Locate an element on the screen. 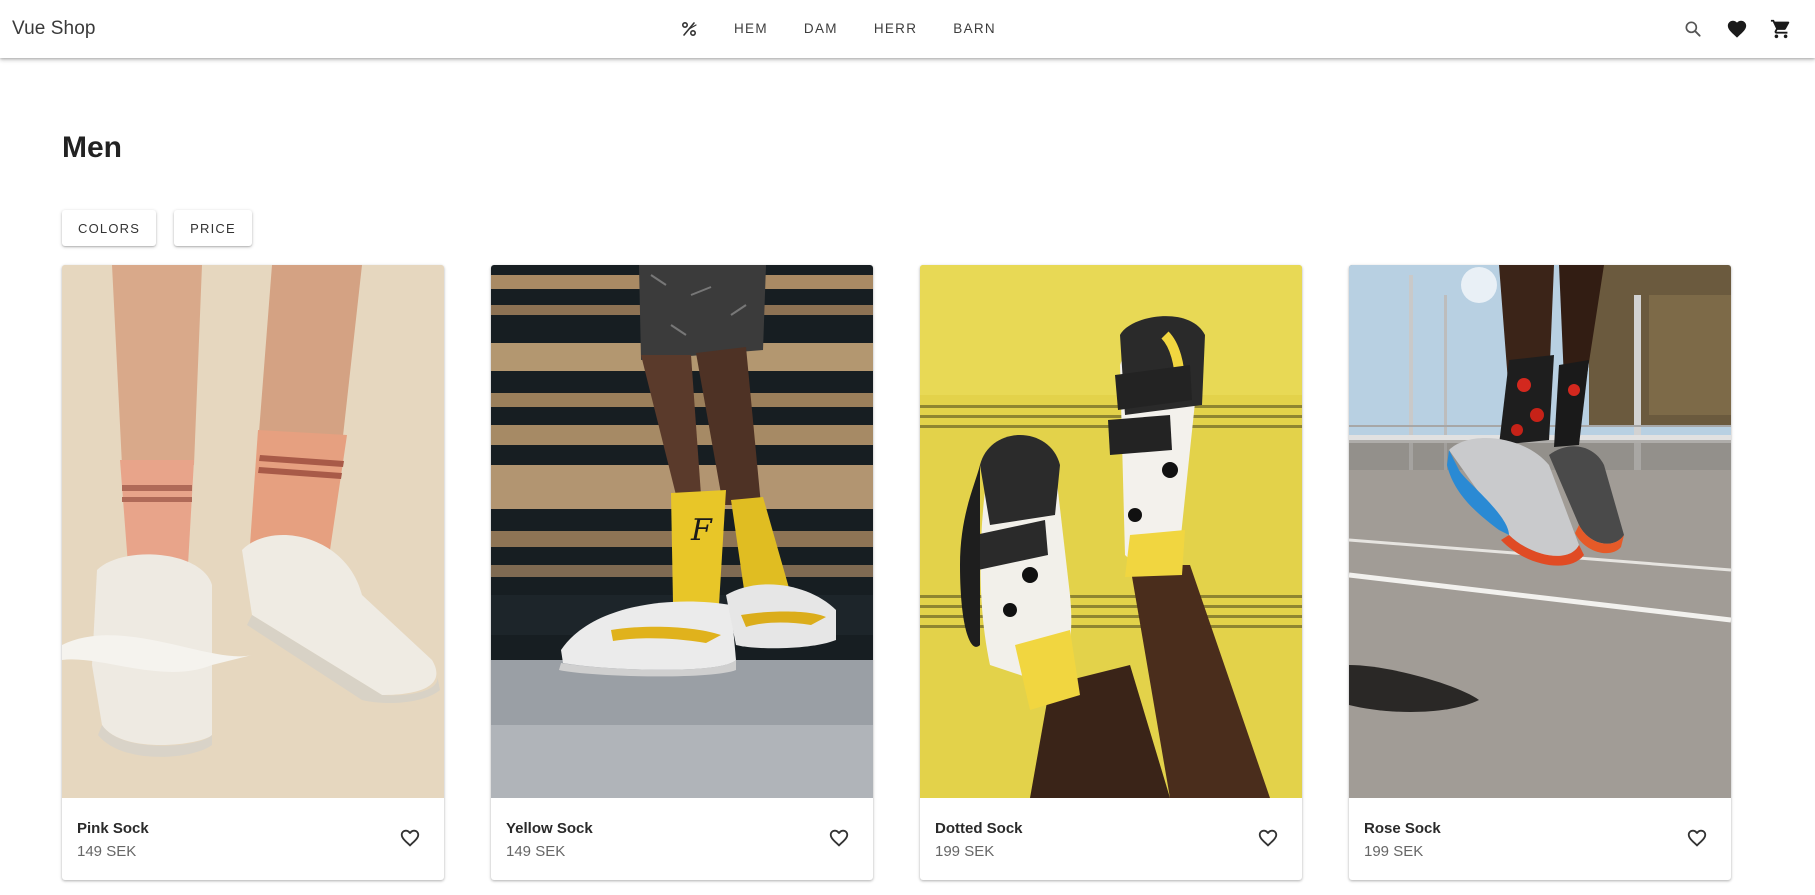 This screenshot has width=1815, height=895. product-name: Yellow Sock is located at coordinates (549, 828).